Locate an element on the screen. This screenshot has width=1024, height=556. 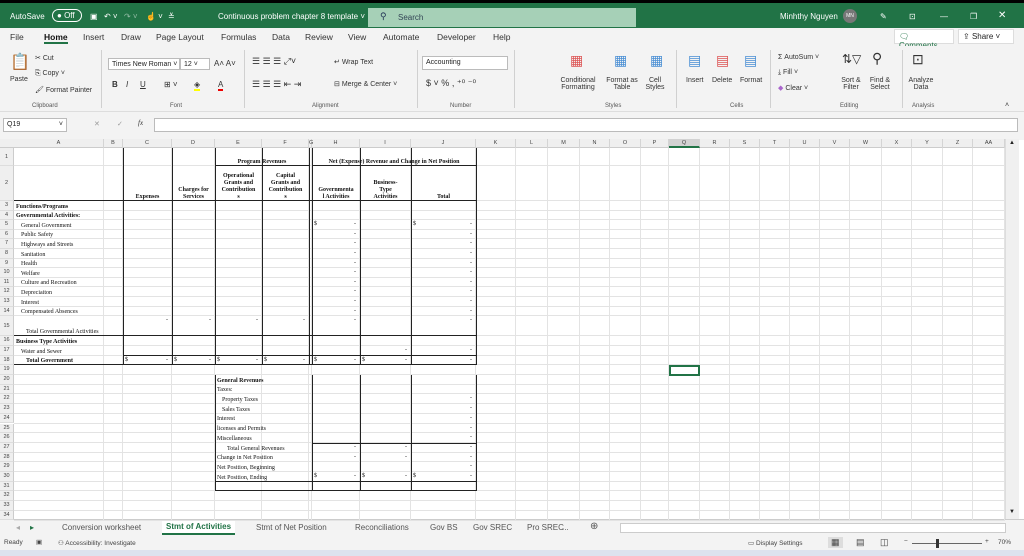
sheet-tab: Gov SREC is located at coordinates (492, 527).